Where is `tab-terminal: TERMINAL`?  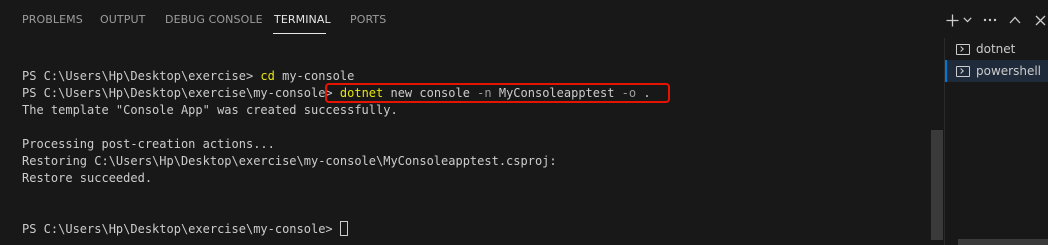 tab-terminal: TERMINAL is located at coordinates (302, 19).